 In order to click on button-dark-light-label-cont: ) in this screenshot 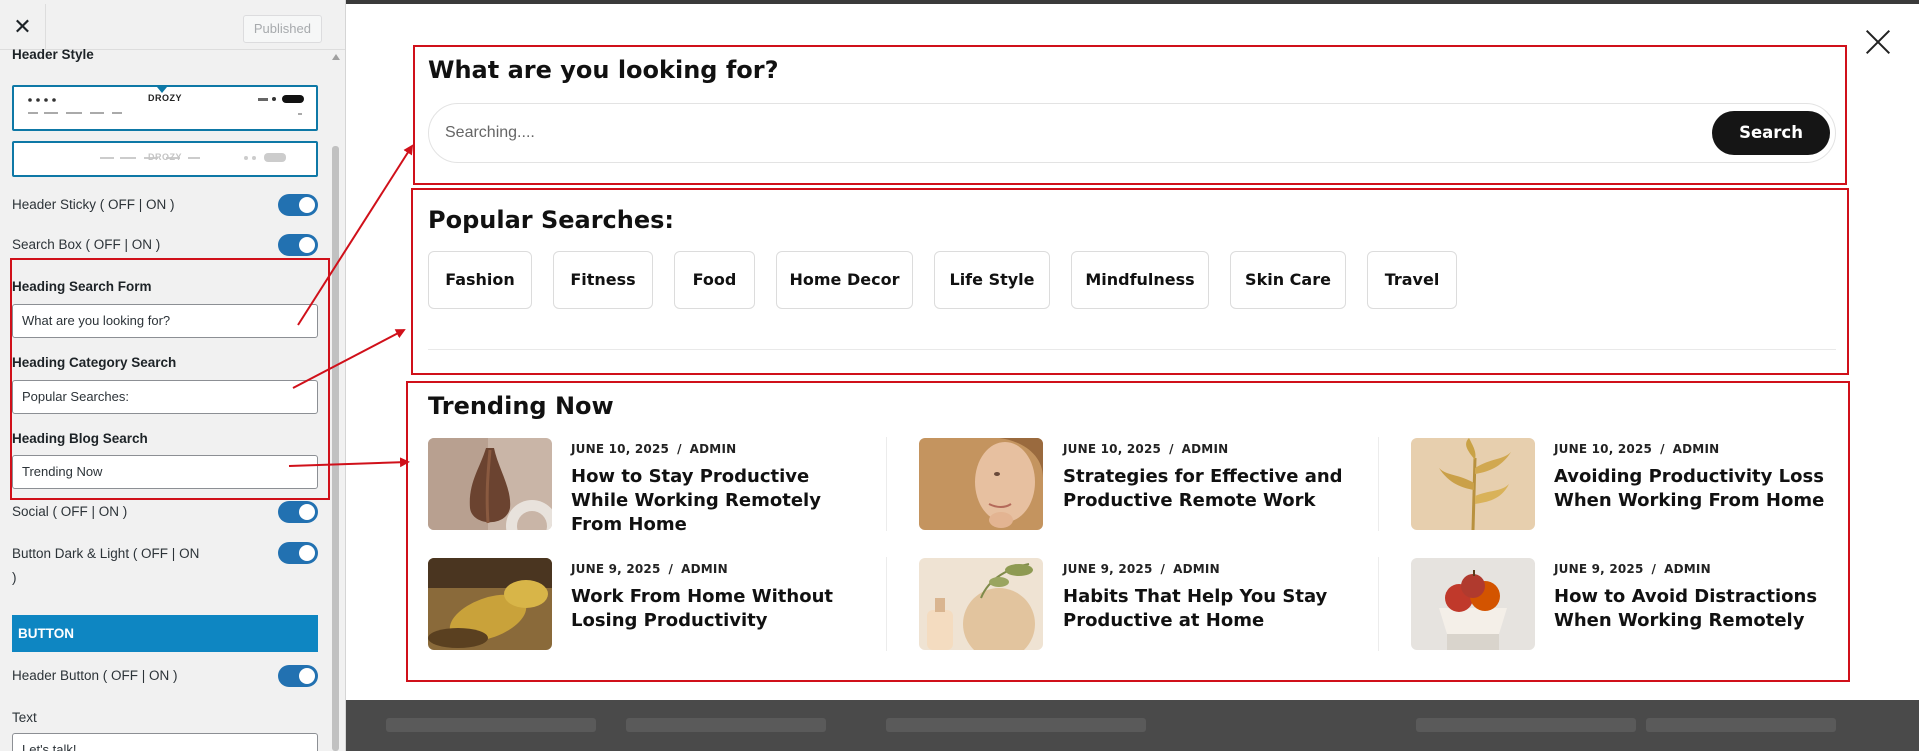, I will do `click(14, 577)`.